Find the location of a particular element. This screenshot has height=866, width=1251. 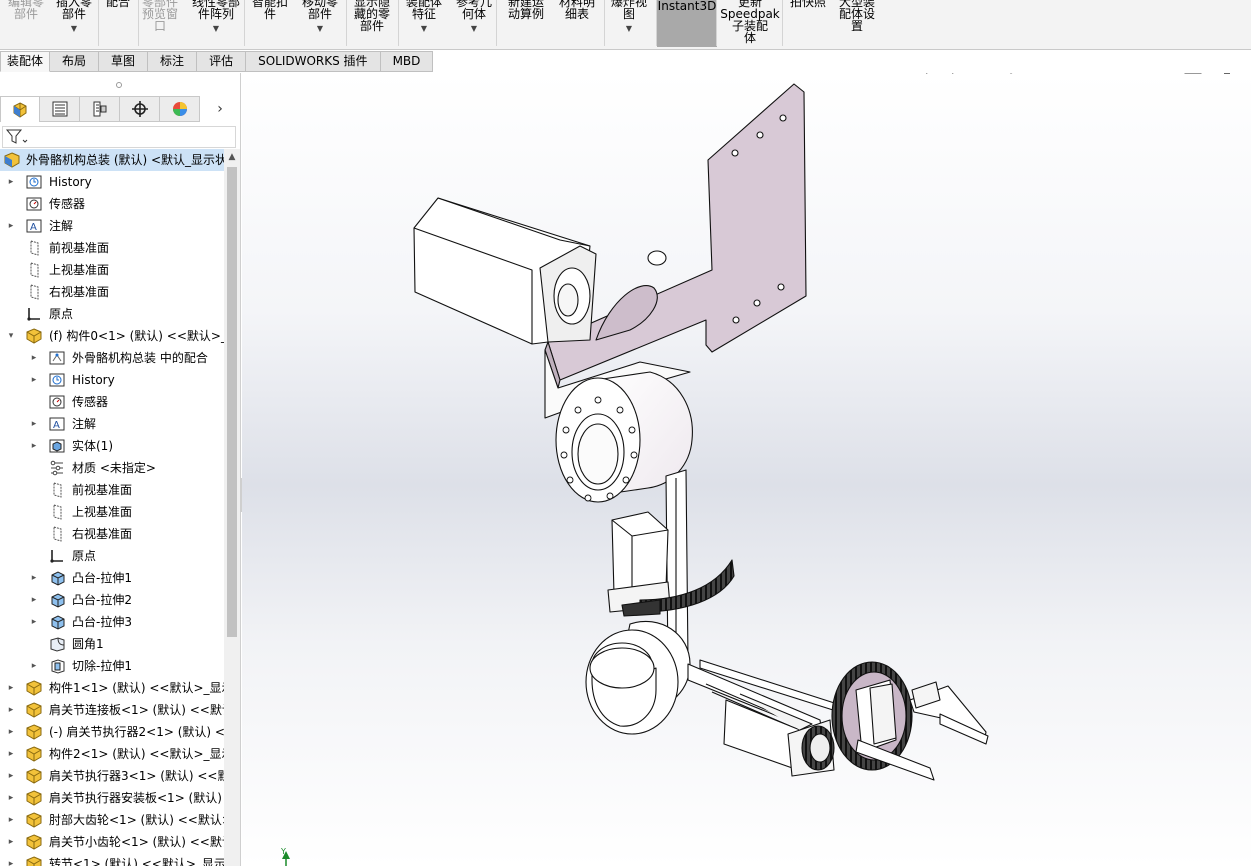

tree-item: ▸ 实体(1) is located at coordinates (112, 446).